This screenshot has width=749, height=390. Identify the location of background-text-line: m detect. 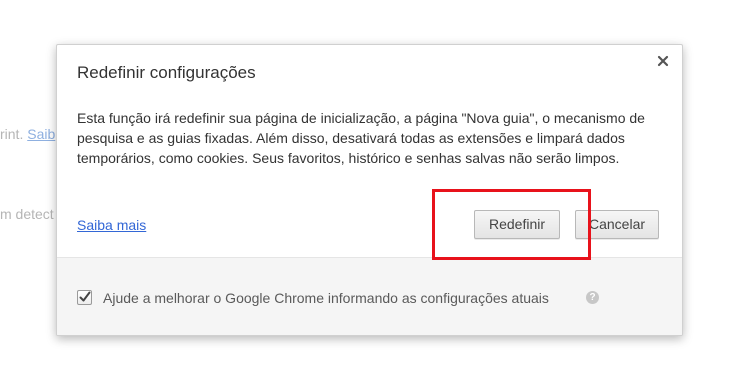
(27, 214).